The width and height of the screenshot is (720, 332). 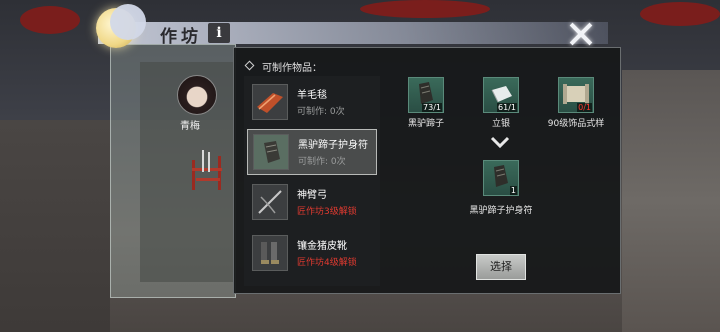 What do you see at coordinates (327, 263) in the screenshot?
I see `item-unlock-requirement: 匠作坊4级解锁` at bounding box center [327, 263].